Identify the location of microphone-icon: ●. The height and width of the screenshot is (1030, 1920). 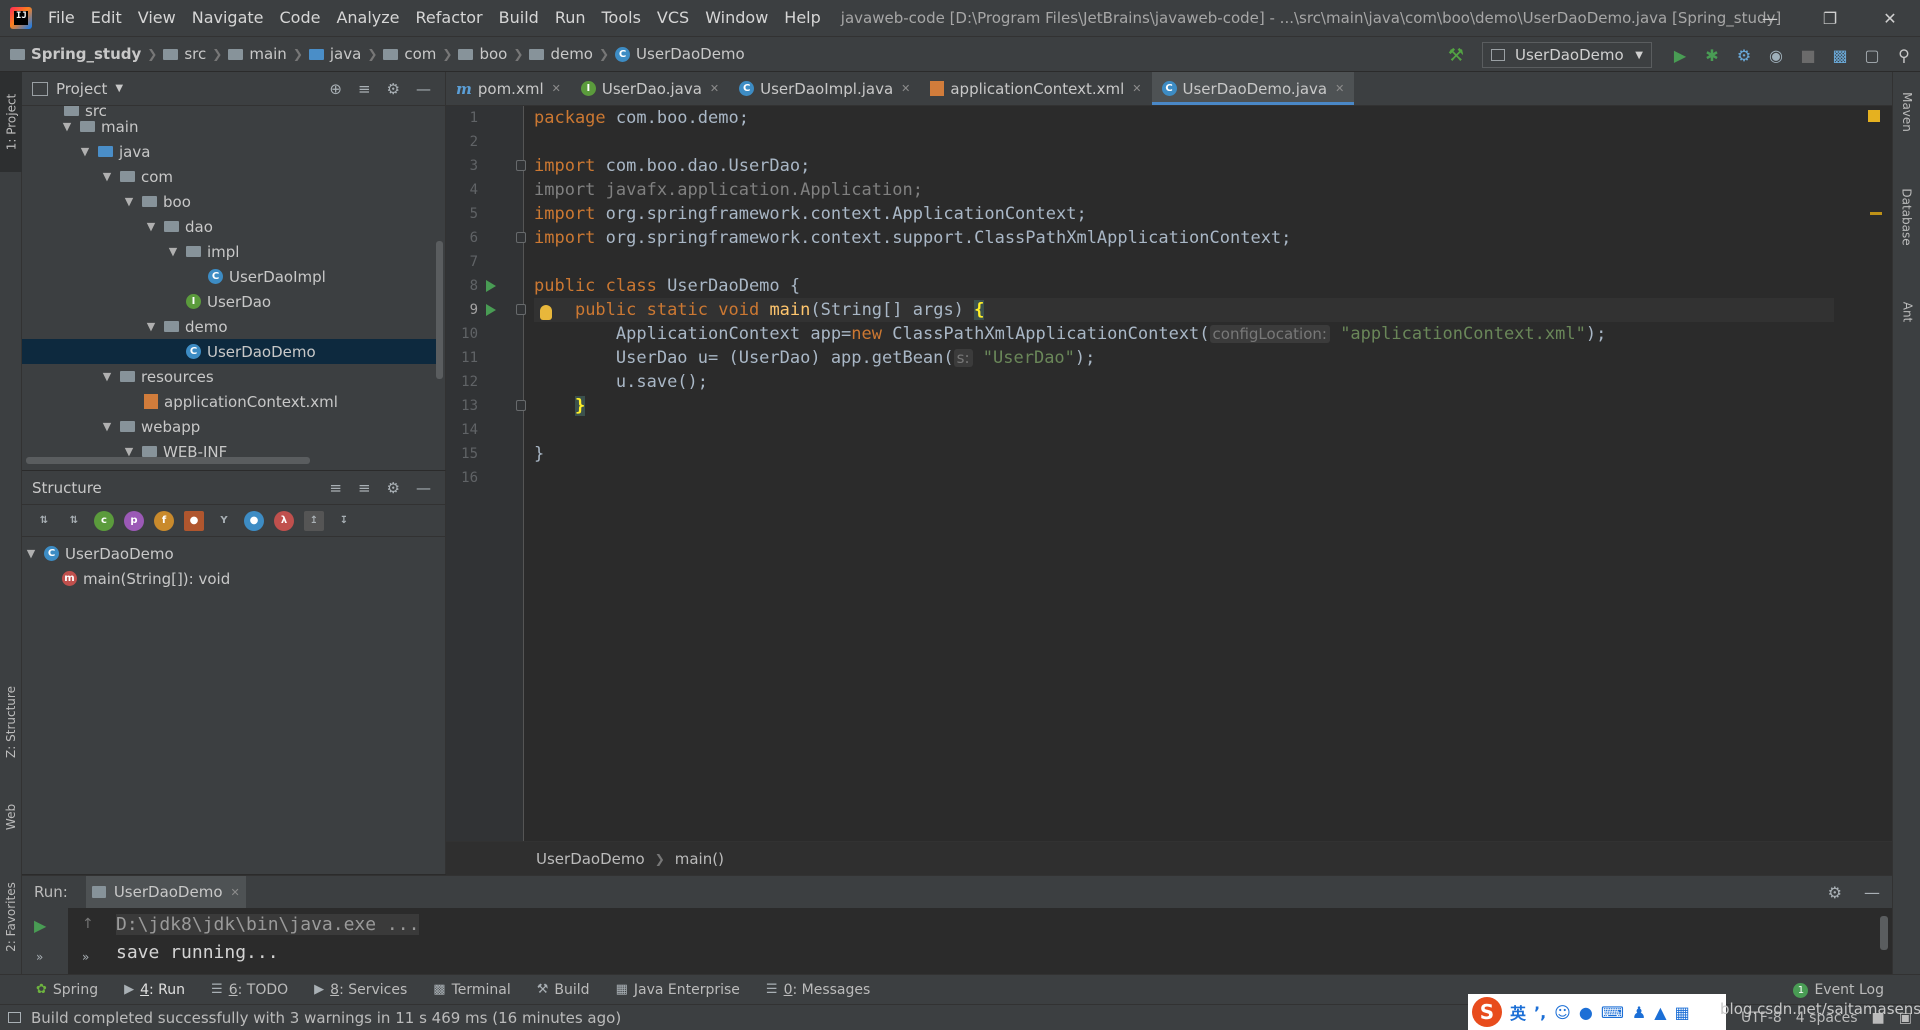
(1586, 1012).